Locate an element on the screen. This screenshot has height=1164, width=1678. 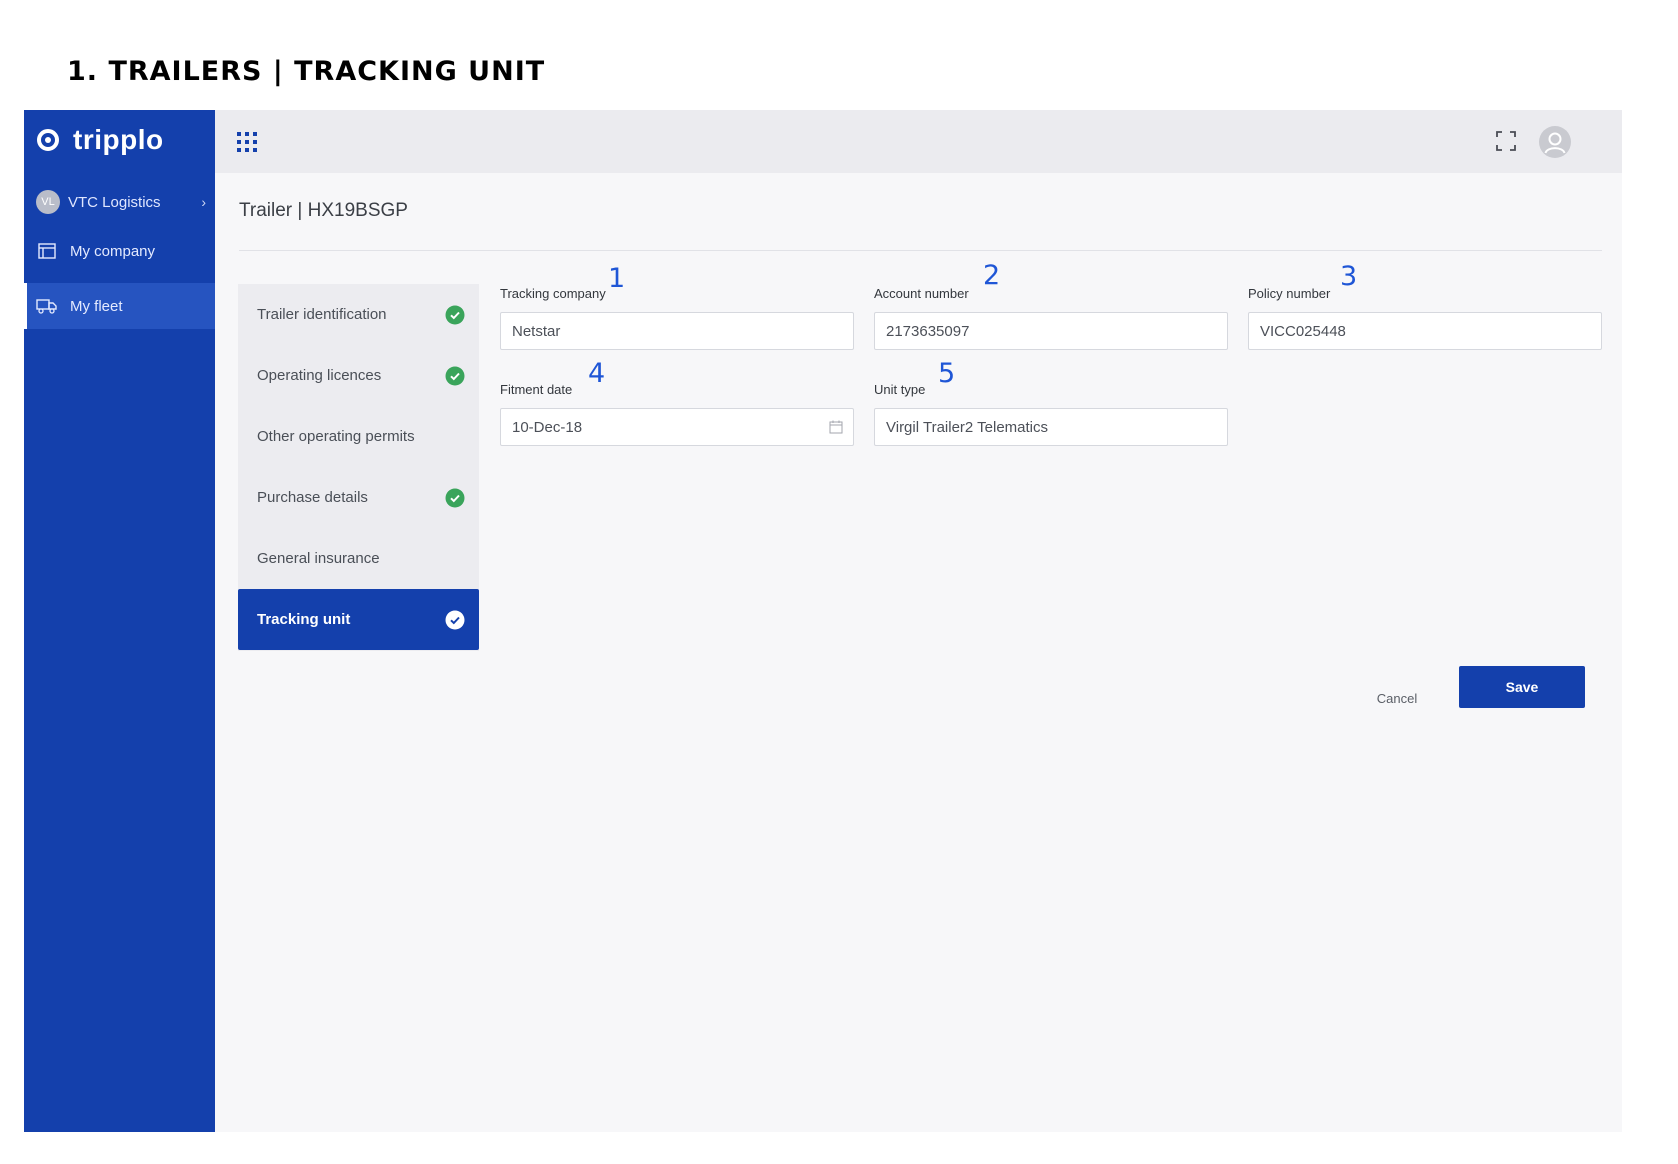
fitment-date-label: Fitment date is located at coordinates (536, 389).